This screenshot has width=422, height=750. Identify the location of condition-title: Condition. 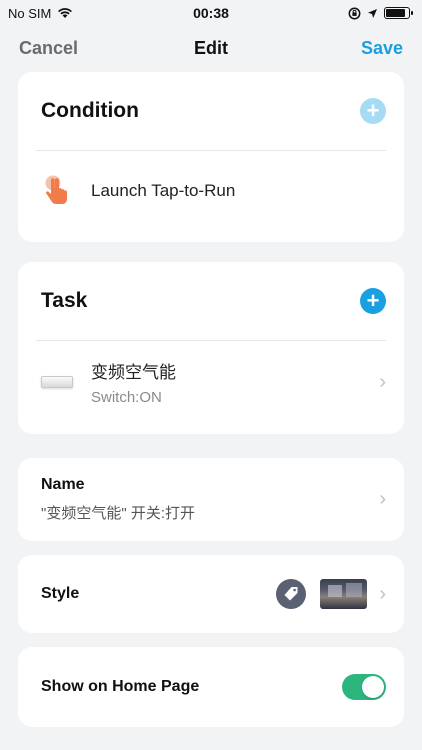
(90, 110).